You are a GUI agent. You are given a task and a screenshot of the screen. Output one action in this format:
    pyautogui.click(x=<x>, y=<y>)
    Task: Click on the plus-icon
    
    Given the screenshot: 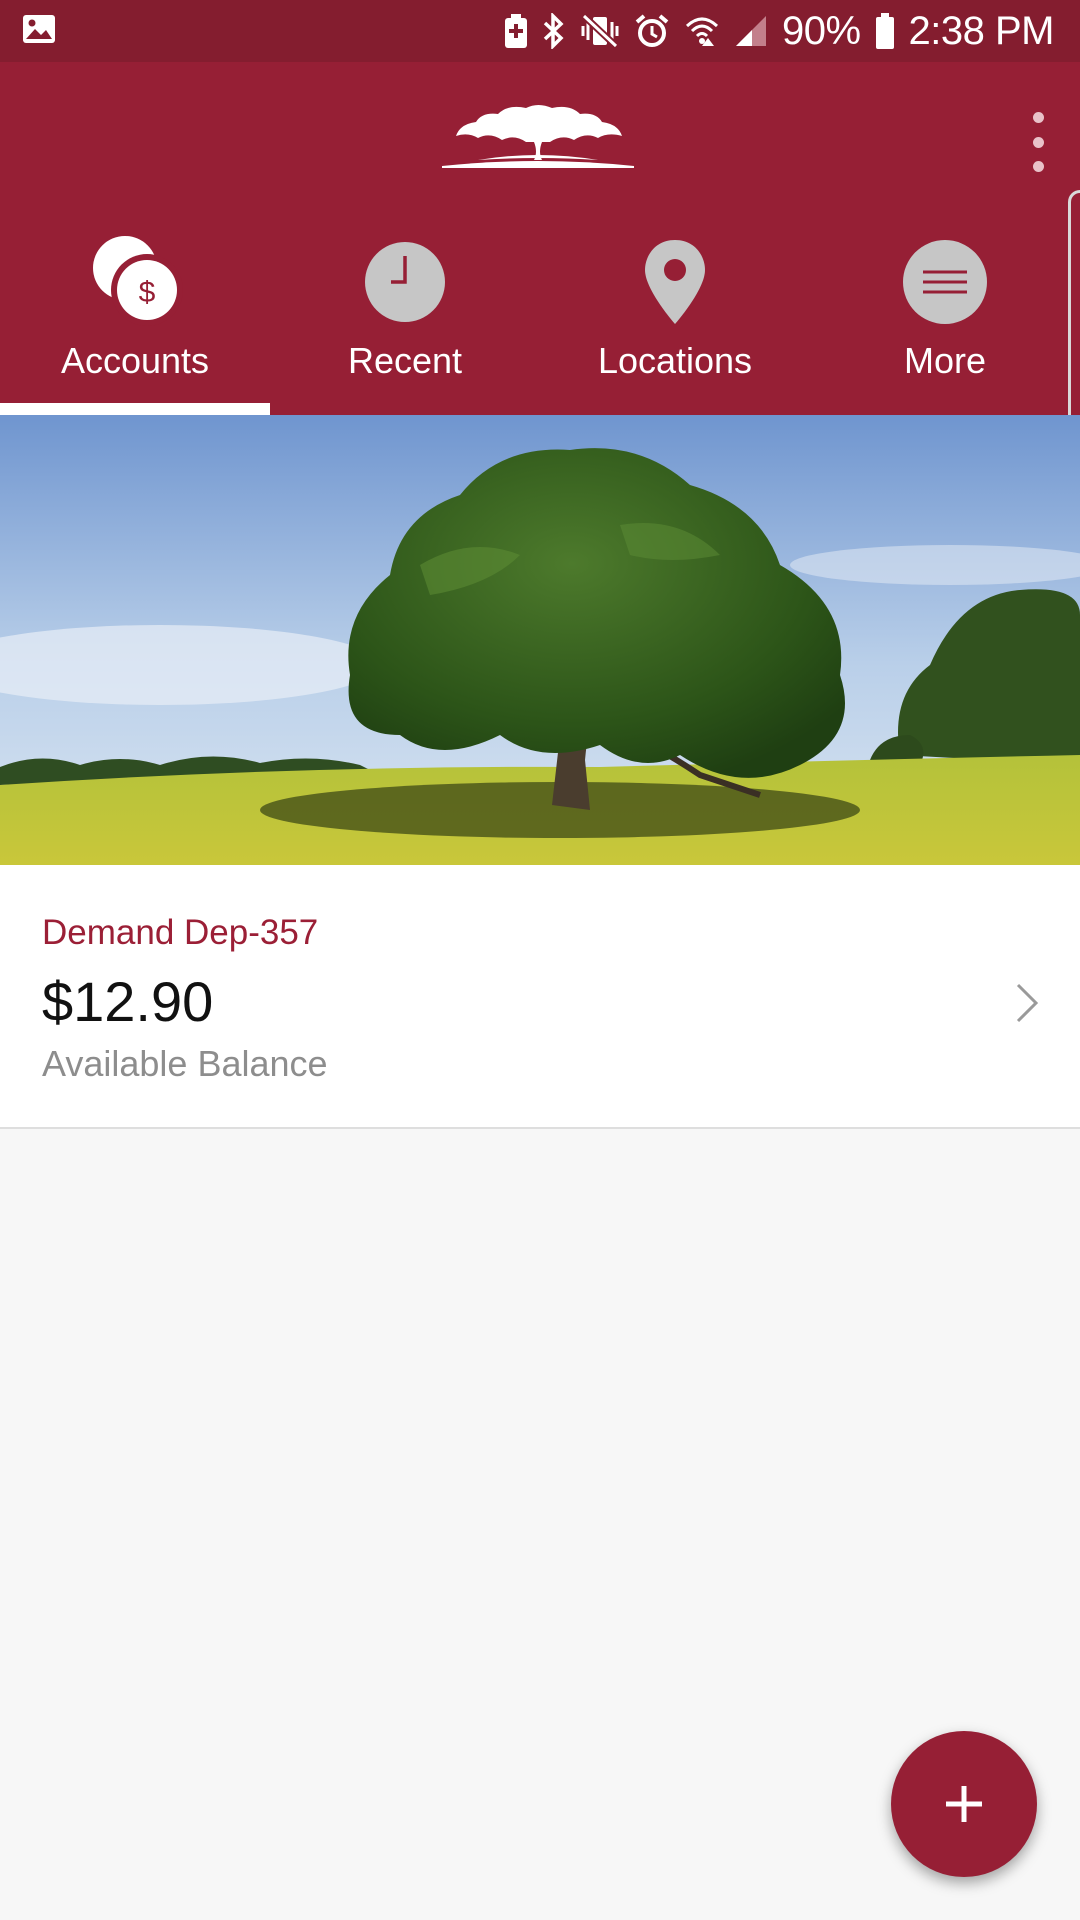 What is the action you would take?
    pyautogui.click(x=964, y=1804)
    